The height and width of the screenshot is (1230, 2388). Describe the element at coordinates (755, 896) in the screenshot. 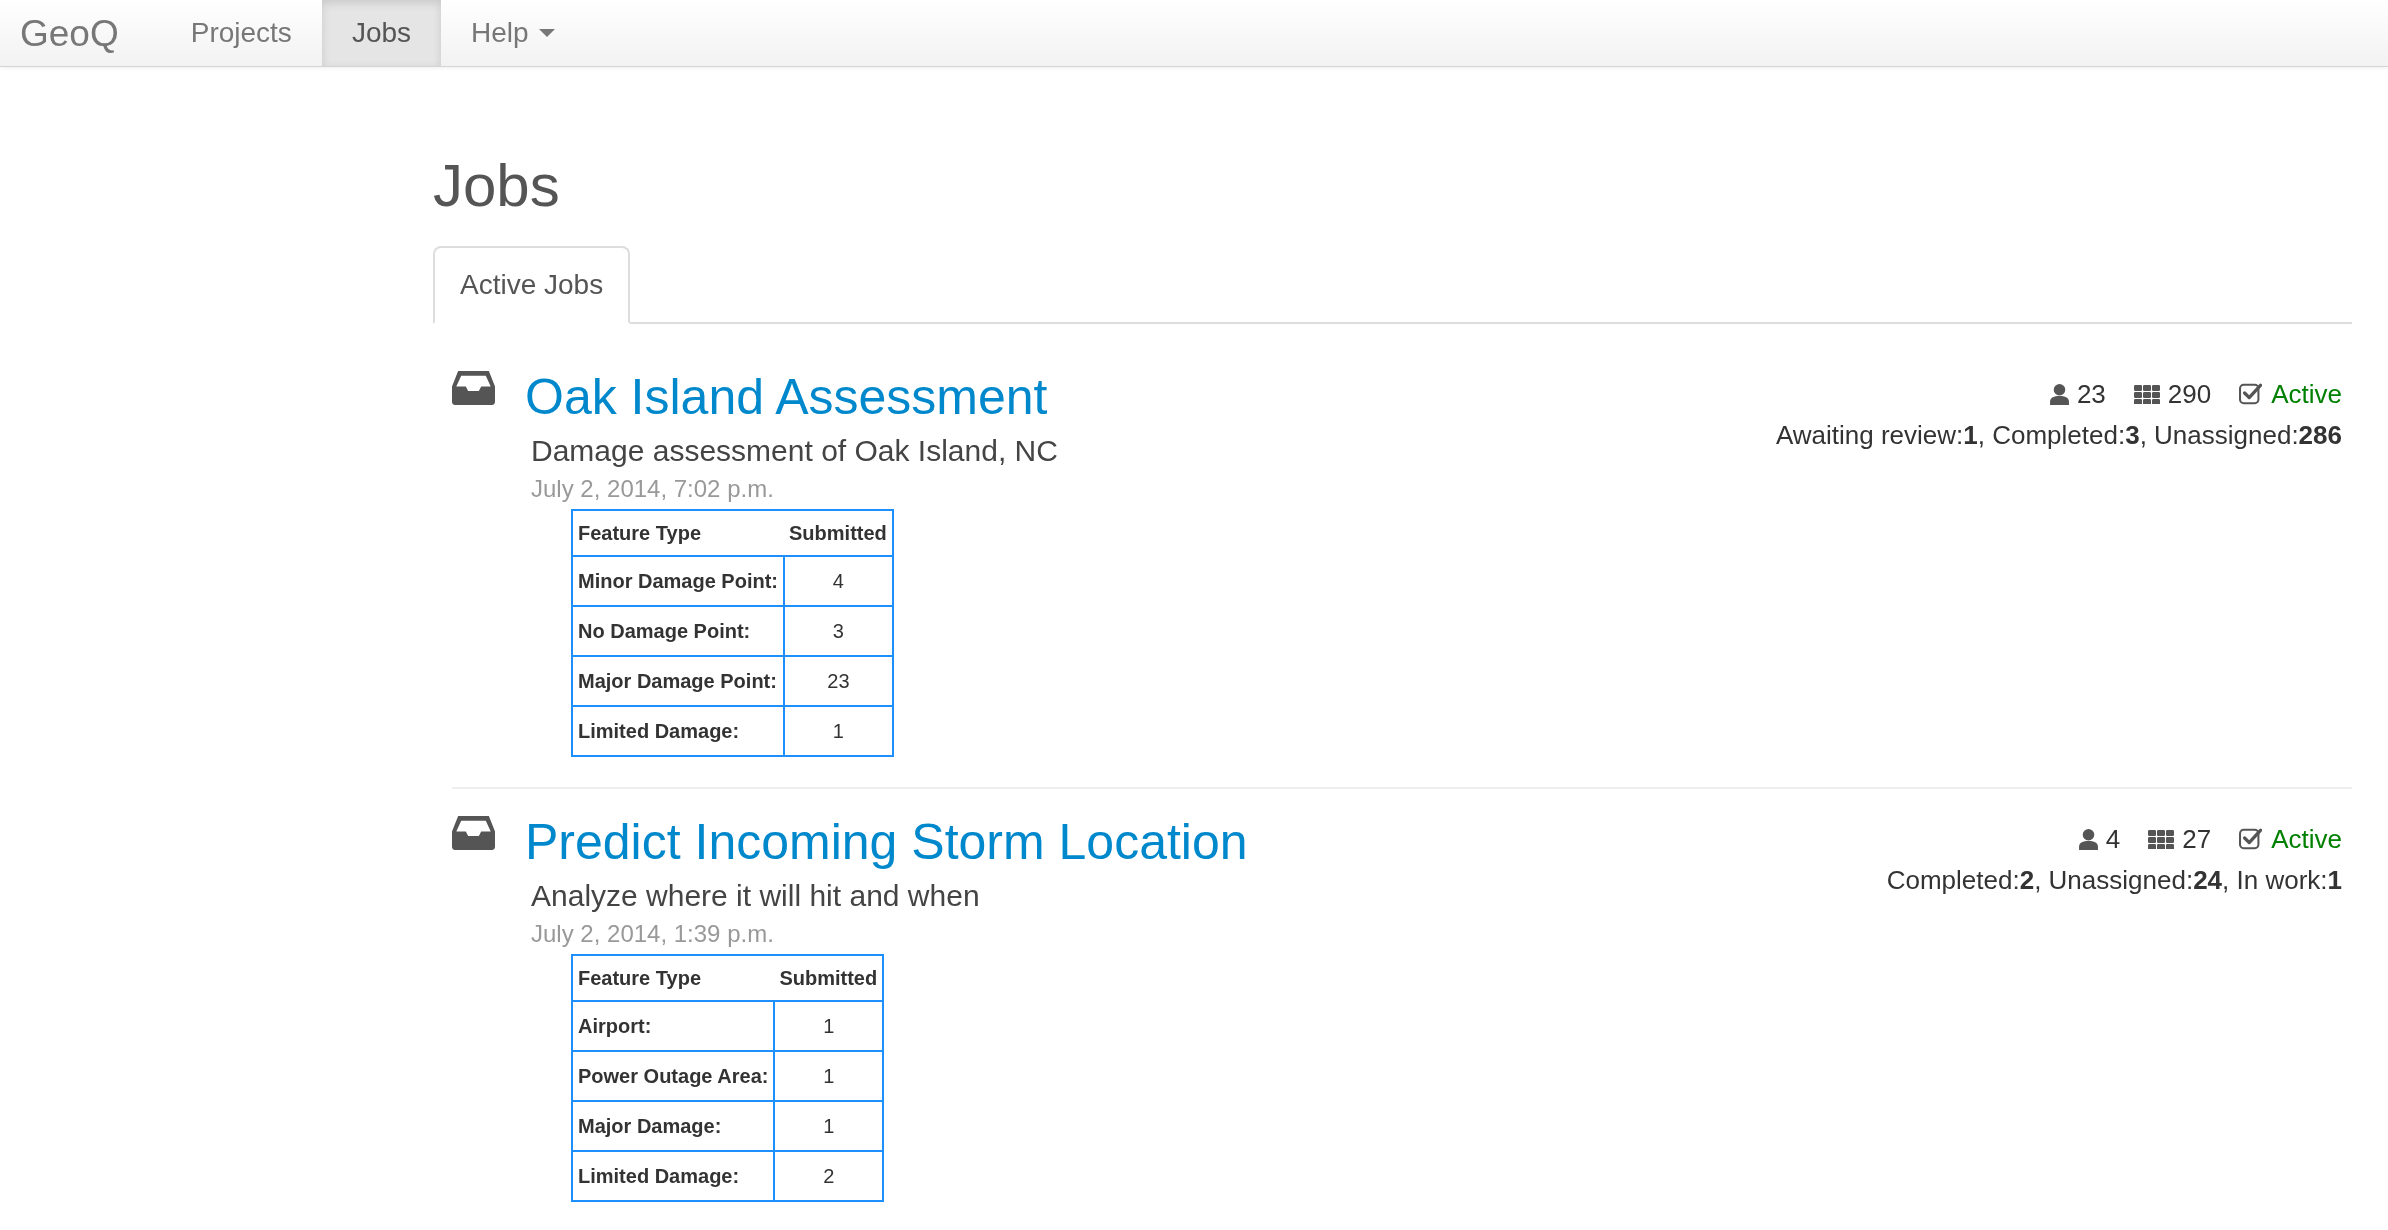

I see `job-description: Analyze where it will hit and when` at that location.